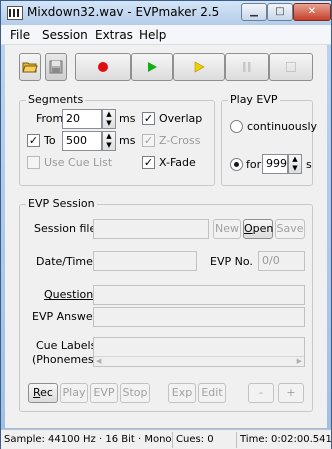 The image size is (332, 449). Describe the element at coordinates (227, 229) in the screenshot. I see `new-session-button: New` at that location.